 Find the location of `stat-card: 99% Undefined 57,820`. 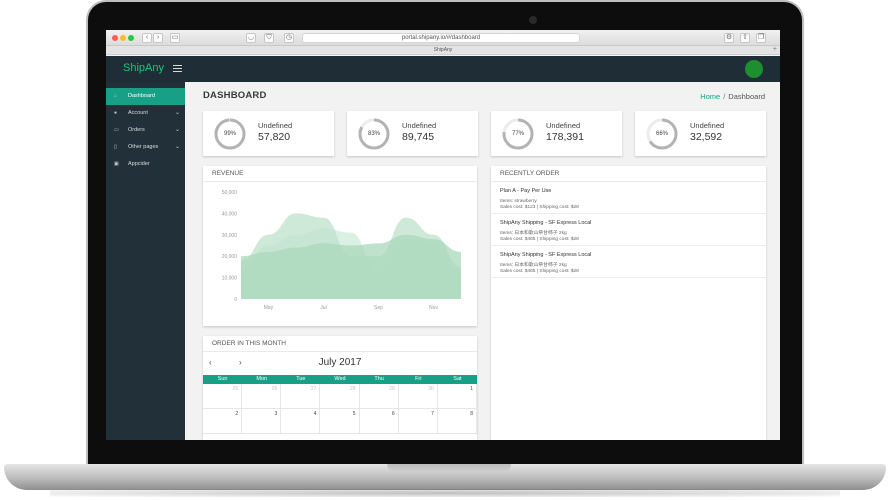

stat-card: 99% Undefined 57,820 is located at coordinates (268, 133).